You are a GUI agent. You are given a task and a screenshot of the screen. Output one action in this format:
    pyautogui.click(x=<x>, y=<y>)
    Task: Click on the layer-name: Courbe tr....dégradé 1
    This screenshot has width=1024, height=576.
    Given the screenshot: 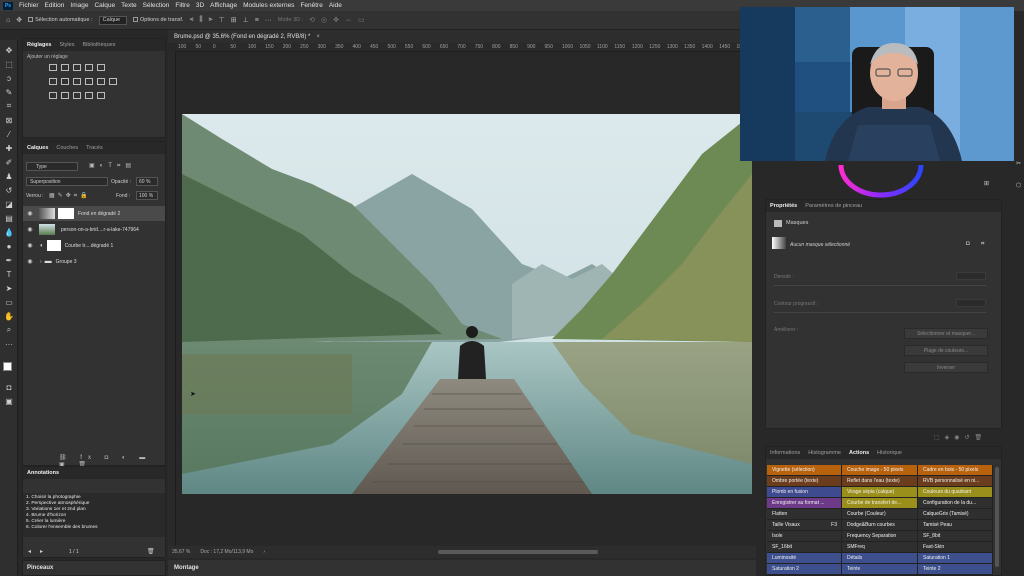 What is the action you would take?
    pyautogui.click(x=89, y=246)
    